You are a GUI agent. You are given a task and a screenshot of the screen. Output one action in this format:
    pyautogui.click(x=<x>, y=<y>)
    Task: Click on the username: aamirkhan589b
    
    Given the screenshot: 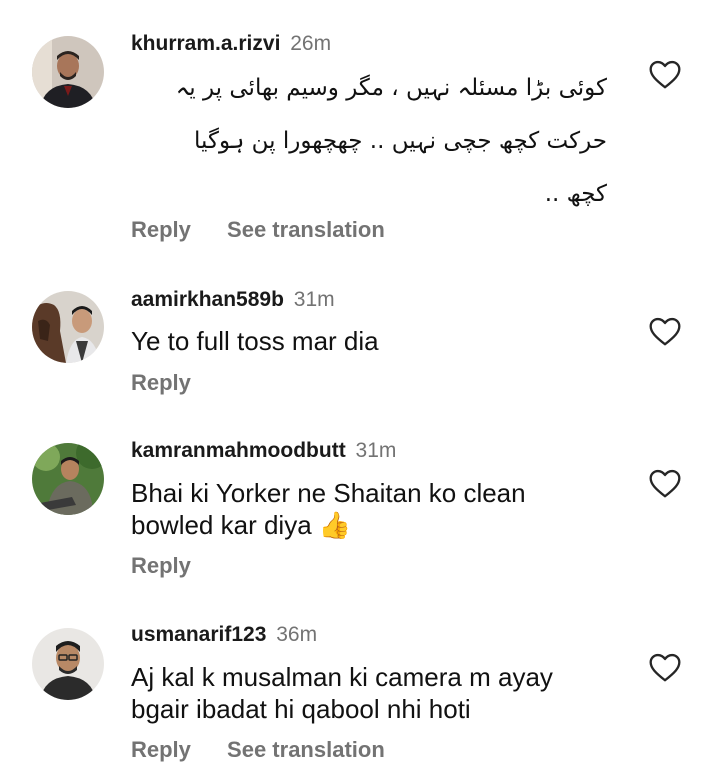 What is the action you would take?
    pyautogui.click(x=207, y=299)
    